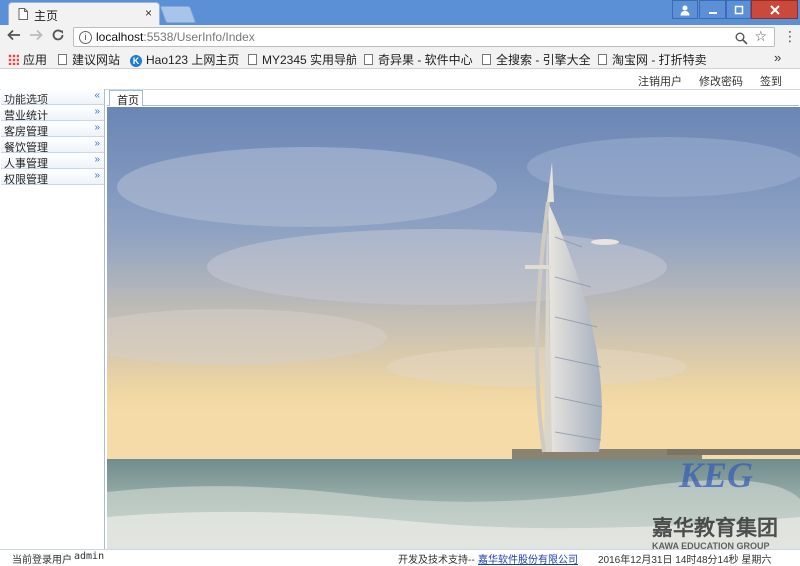 The image size is (800, 566). What do you see at coordinates (777, 57) in the screenshot?
I see `bookmarks-overflow-icon: »` at bounding box center [777, 57].